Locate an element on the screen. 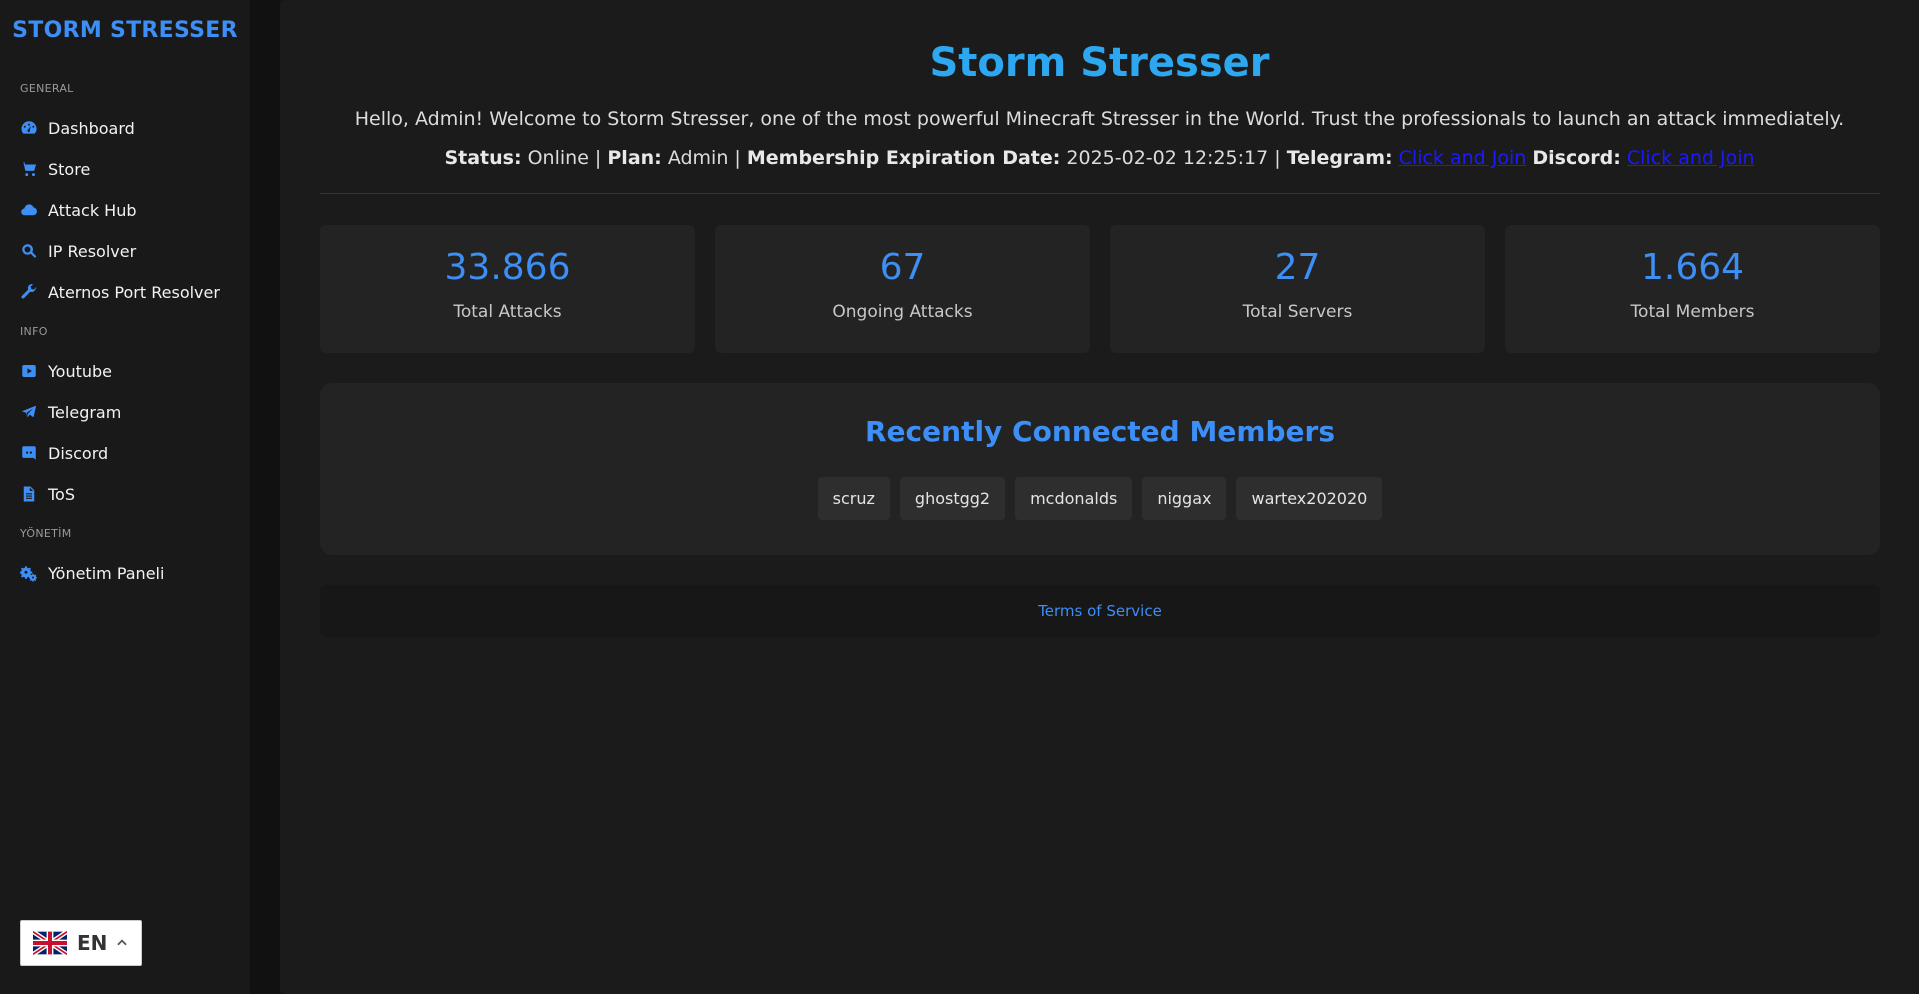 The image size is (1919, 994). search-icon is located at coordinates (29, 251).